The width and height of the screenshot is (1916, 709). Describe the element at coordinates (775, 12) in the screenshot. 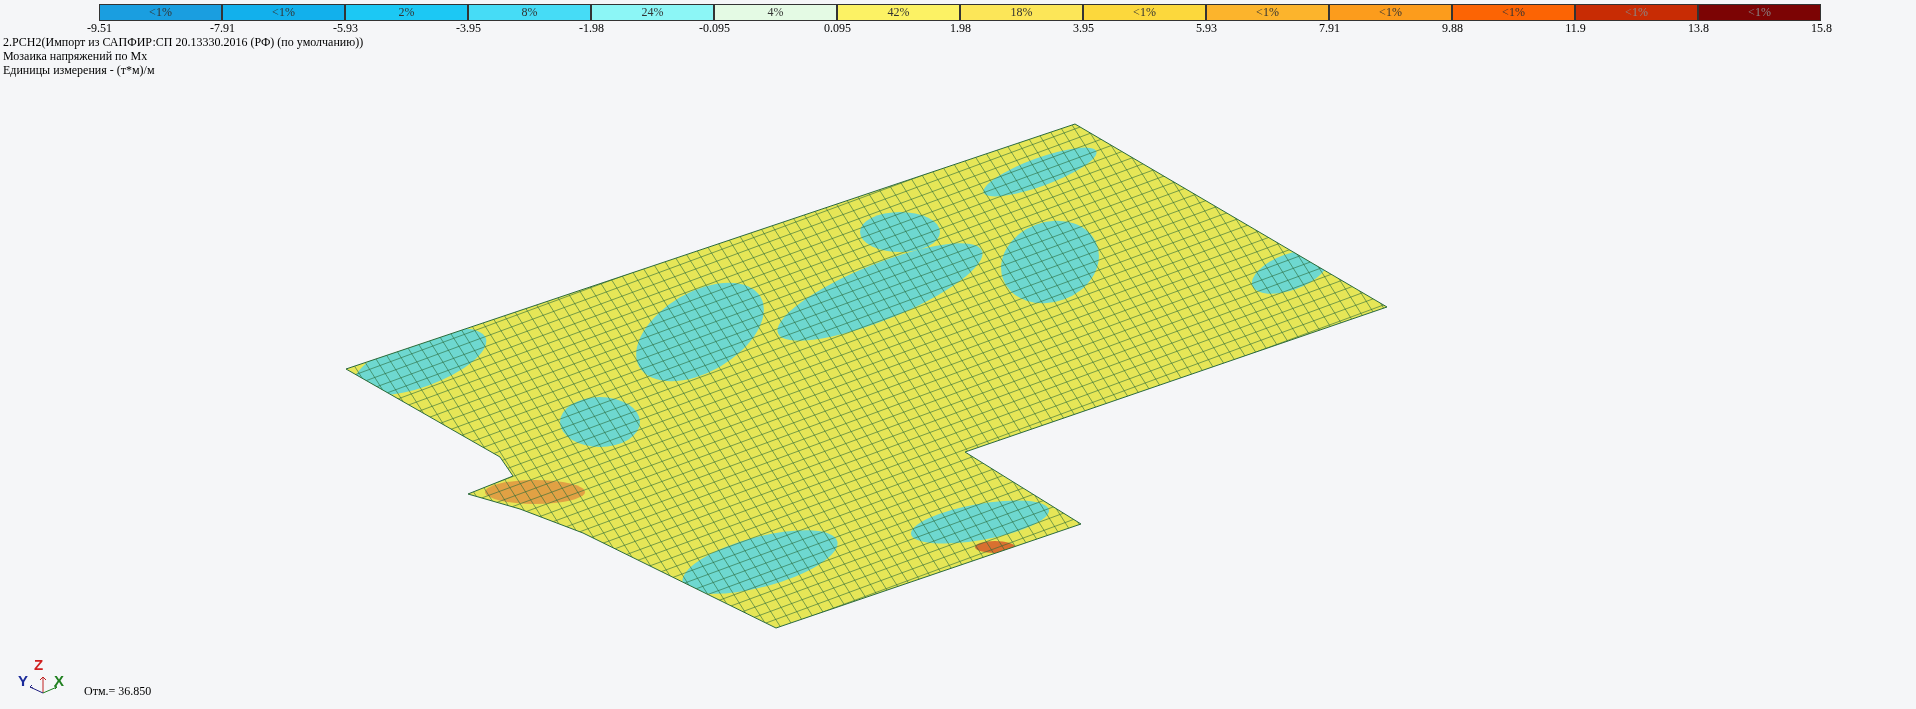

I see `legend-cell: 4%` at that location.